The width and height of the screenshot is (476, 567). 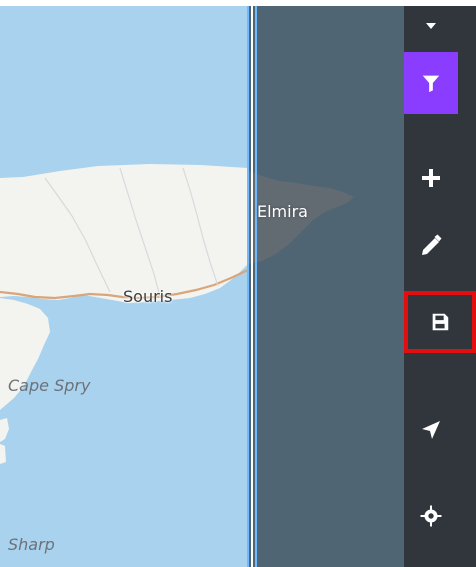 I want to click on save-icon, so click(x=440, y=322).